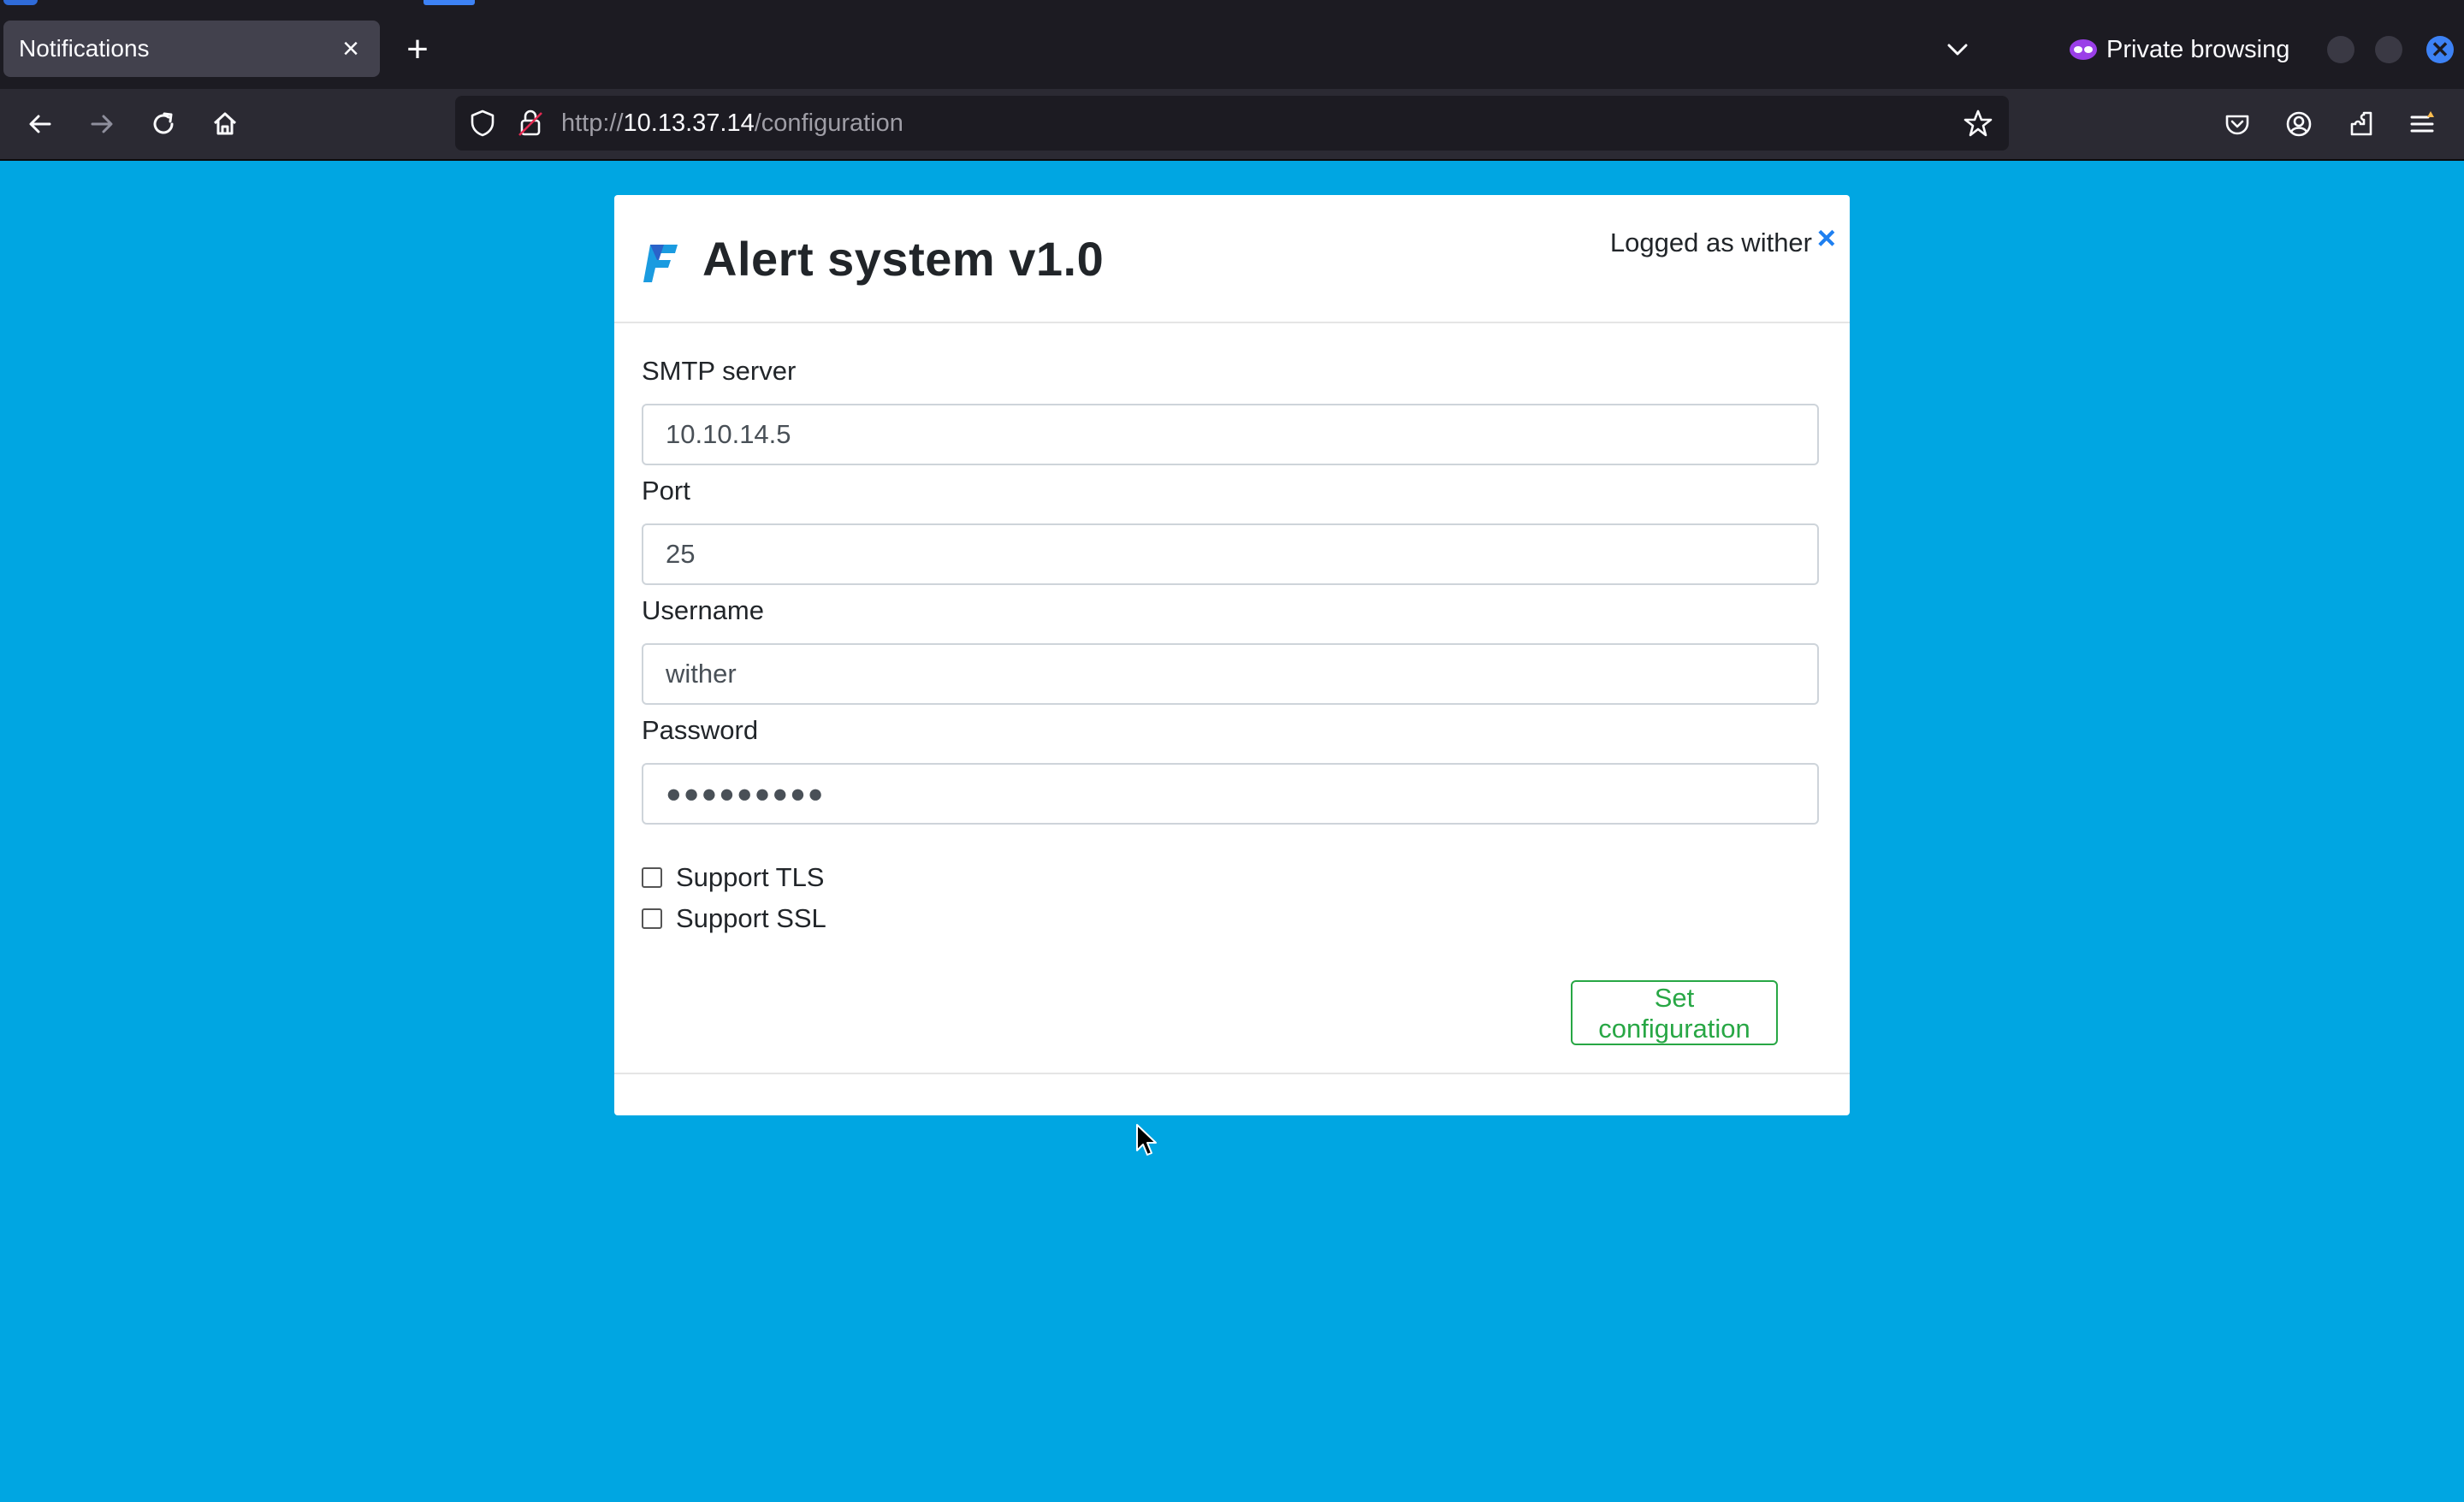 The height and width of the screenshot is (1502, 2464). I want to click on port-label: Port, so click(666, 491).